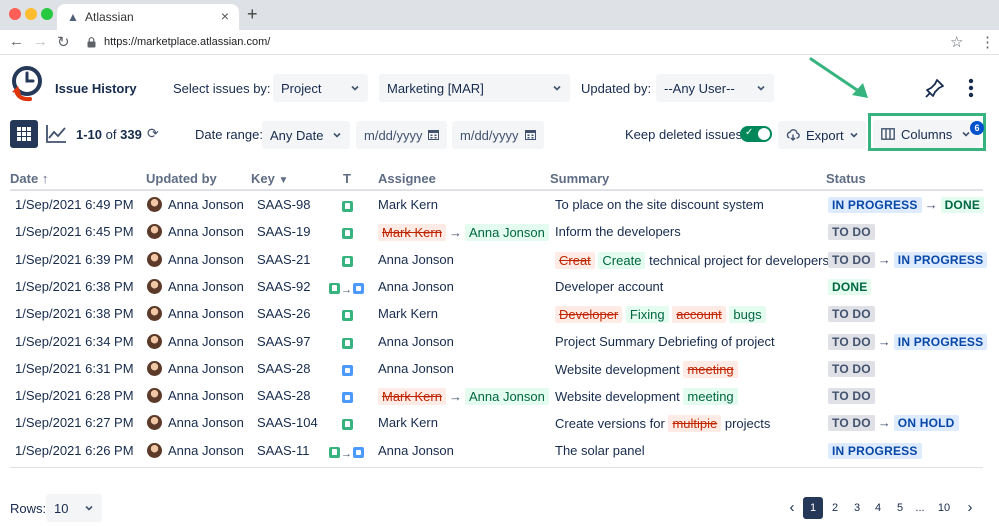 Image resolution: width=999 pixels, height=527 pixels. What do you see at coordinates (74, 232) in the screenshot?
I see `row-date: 1/Sep/2021 6:45 PM` at bounding box center [74, 232].